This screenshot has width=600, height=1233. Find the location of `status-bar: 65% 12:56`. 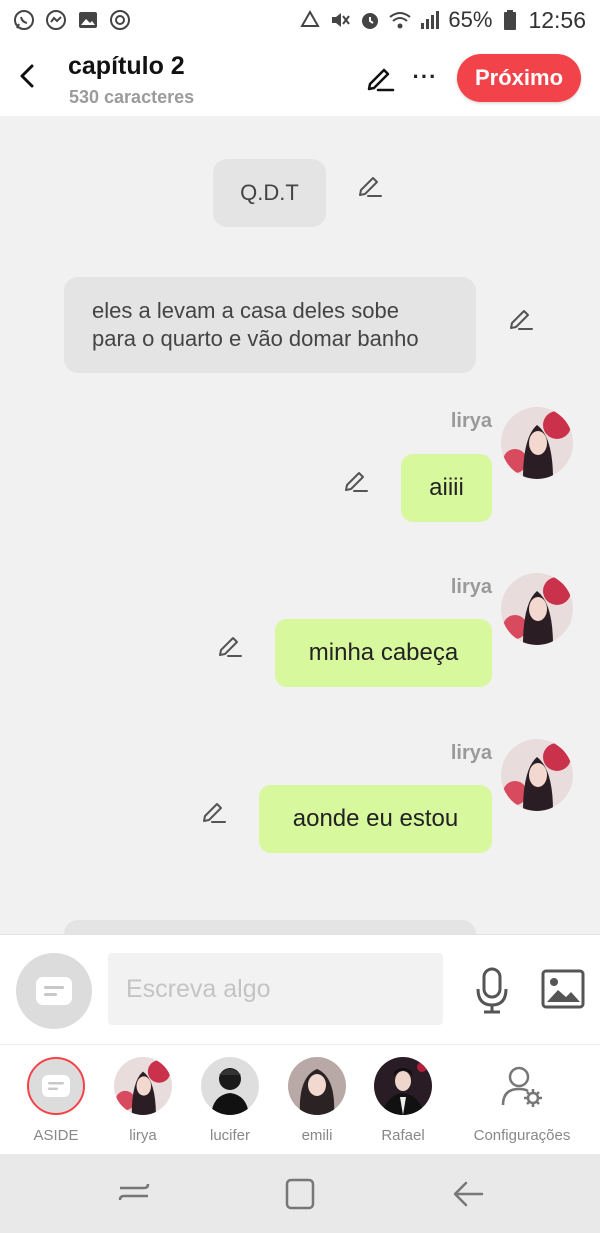

status-bar: 65% 12:56 is located at coordinates (300, 20).